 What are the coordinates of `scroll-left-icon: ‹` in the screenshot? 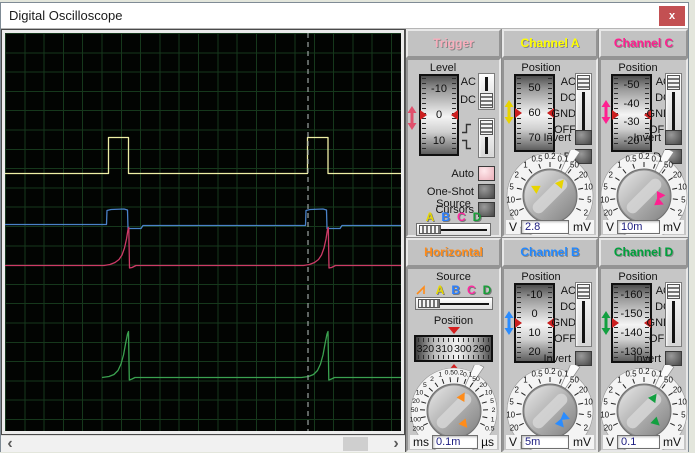 It's located at (10, 444).